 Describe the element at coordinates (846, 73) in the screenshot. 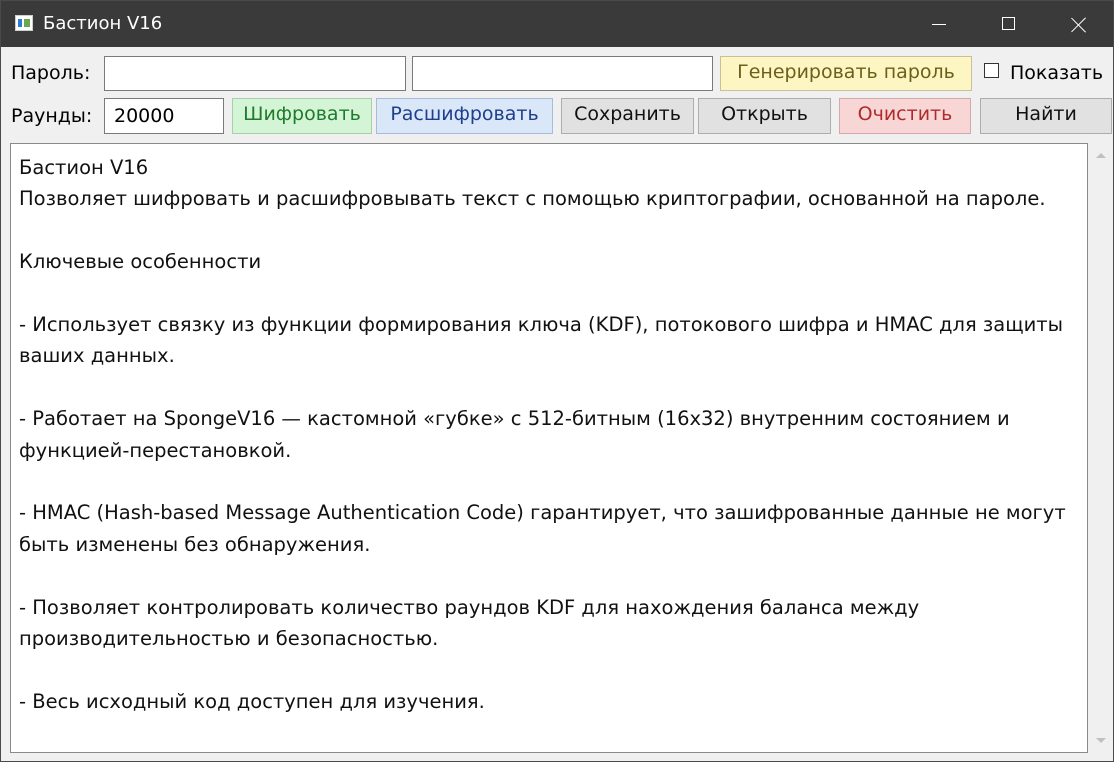

I see `generate-password-button: Генерировать пароль` at that location.